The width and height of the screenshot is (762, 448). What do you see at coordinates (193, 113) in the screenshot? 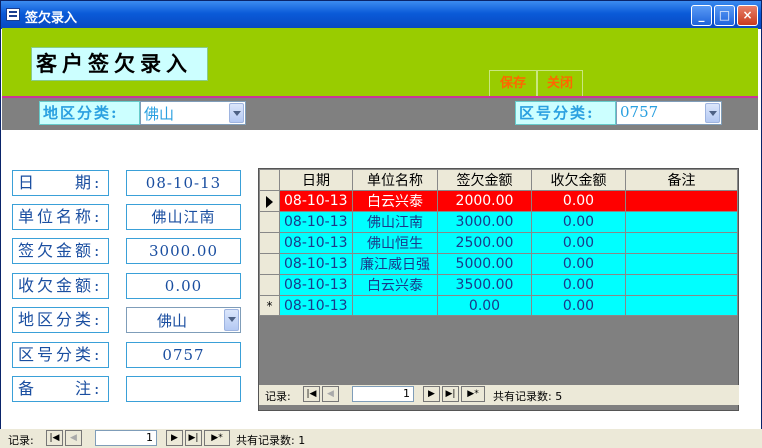
I see `region-filter-combo: 佛山` at bounding box center [193, 113].